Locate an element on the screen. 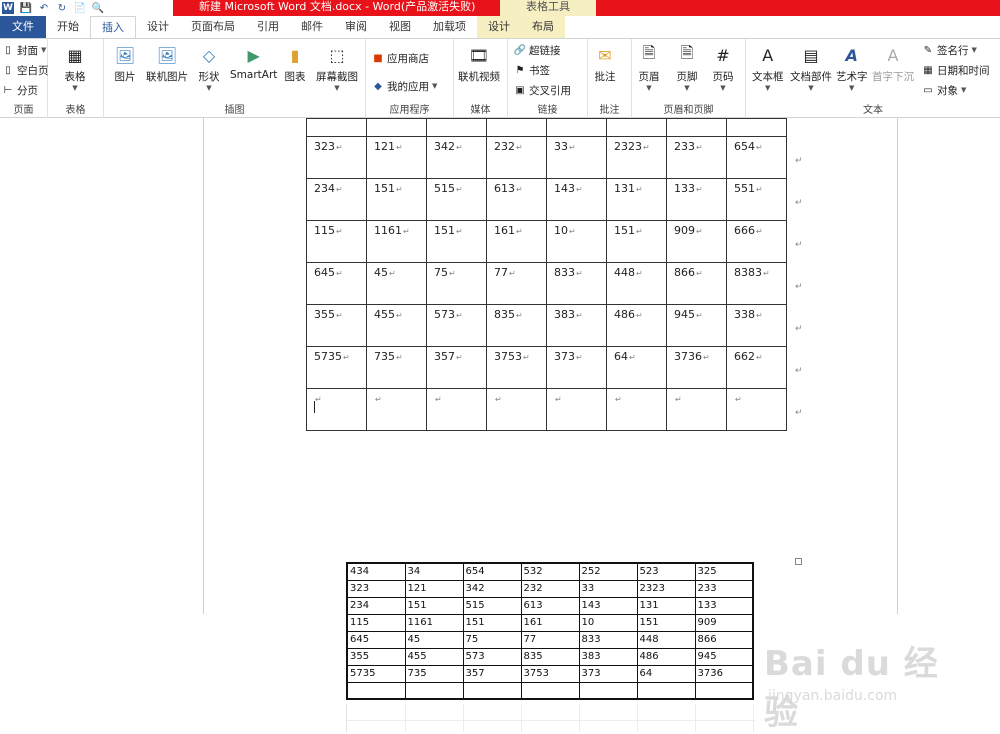  table-cell: 383↵ is located at coordinates (576, 325).